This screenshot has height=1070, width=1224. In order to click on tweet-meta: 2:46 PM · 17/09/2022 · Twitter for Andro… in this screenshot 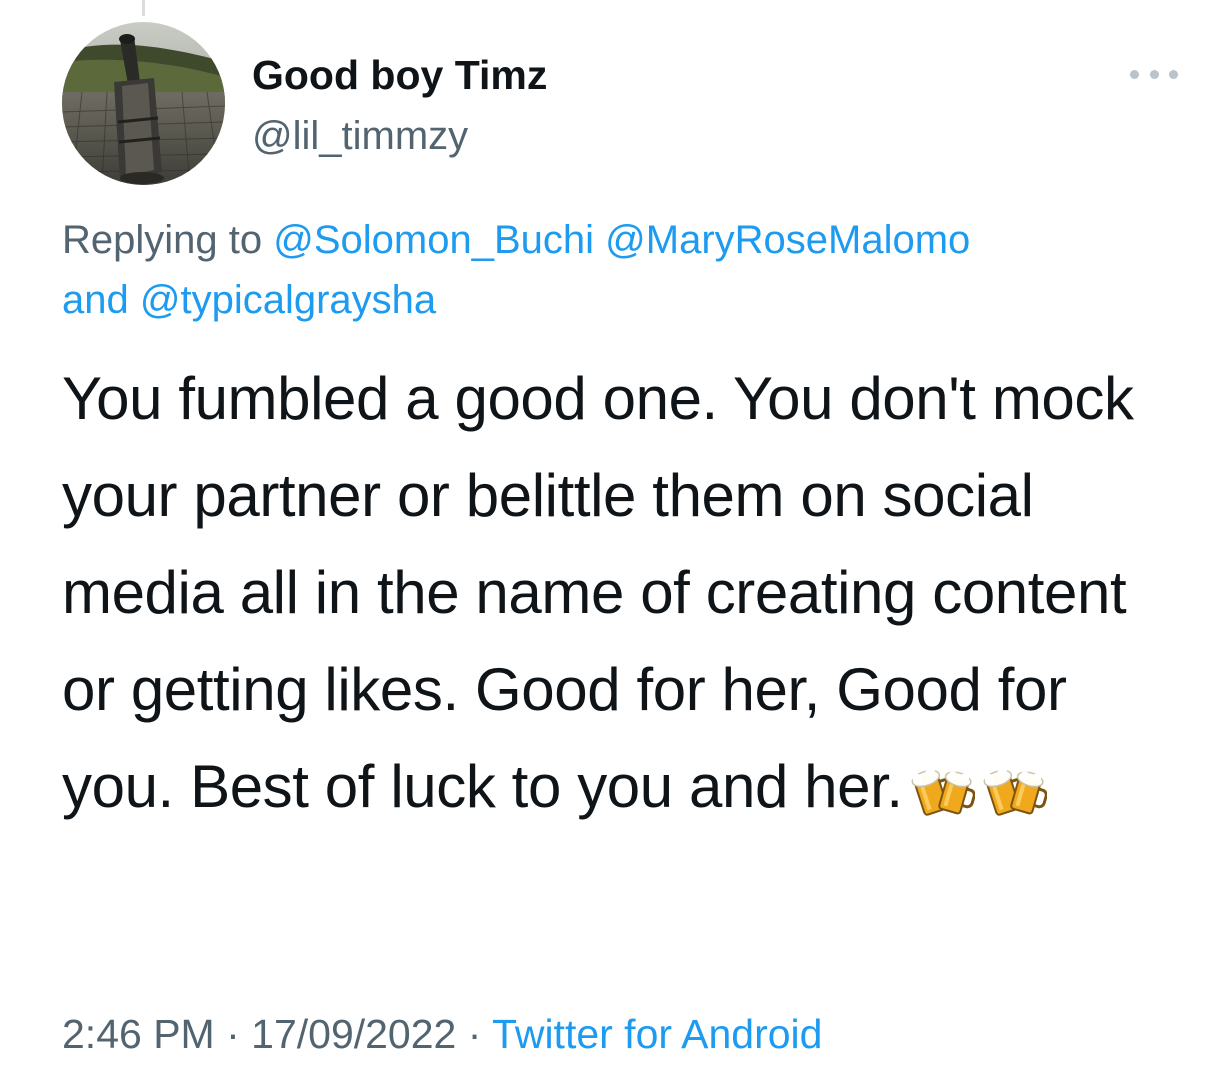, I will do `click(442, 1034)`.